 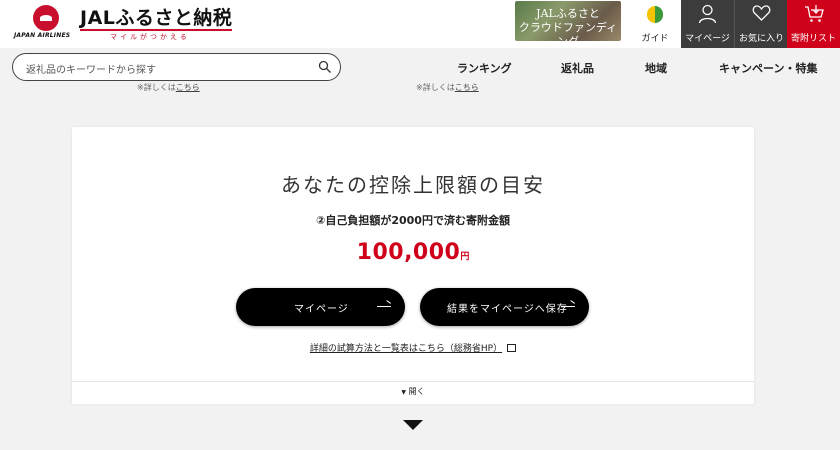 What do you see at coordinates (655, 39) in the screenshot?
I see `guide-label: ガイド` at bounding box center [655, 39].